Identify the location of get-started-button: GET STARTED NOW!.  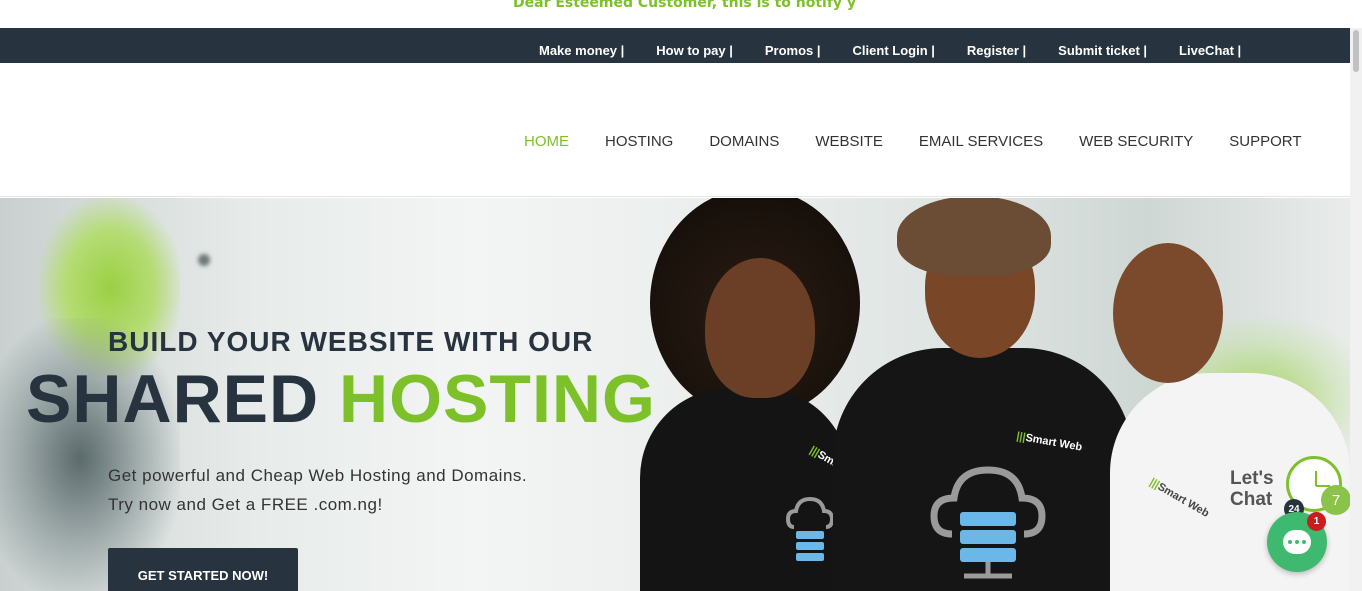
(203, 569).